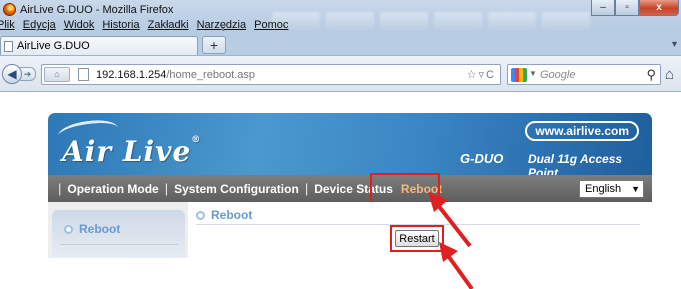 The image size is (681, 289). What do you see at coordinates (438, 202) in the screenshot?
I see `arrowhead-icon` at bounding box center [438, 202].